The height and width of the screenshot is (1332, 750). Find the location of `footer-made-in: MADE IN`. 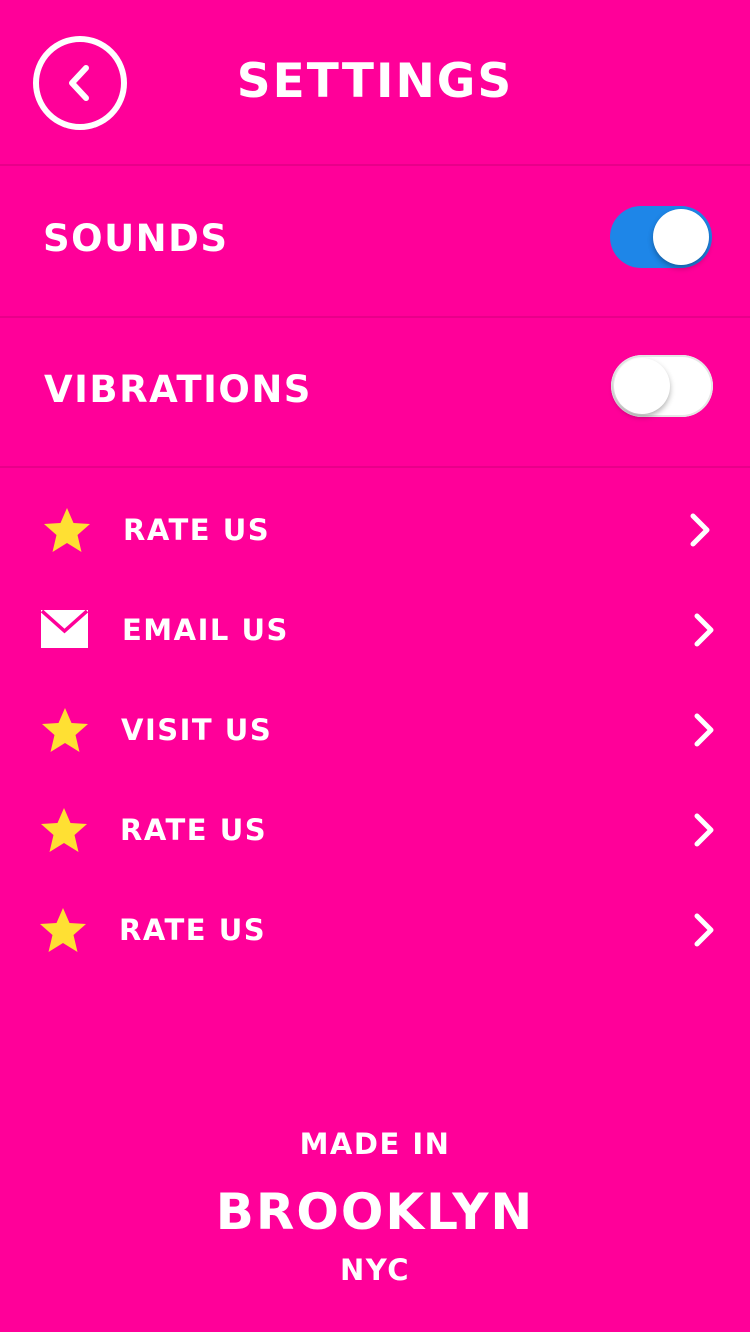

footer-made-in: MADE IN is located at coordinates (375, 1144).